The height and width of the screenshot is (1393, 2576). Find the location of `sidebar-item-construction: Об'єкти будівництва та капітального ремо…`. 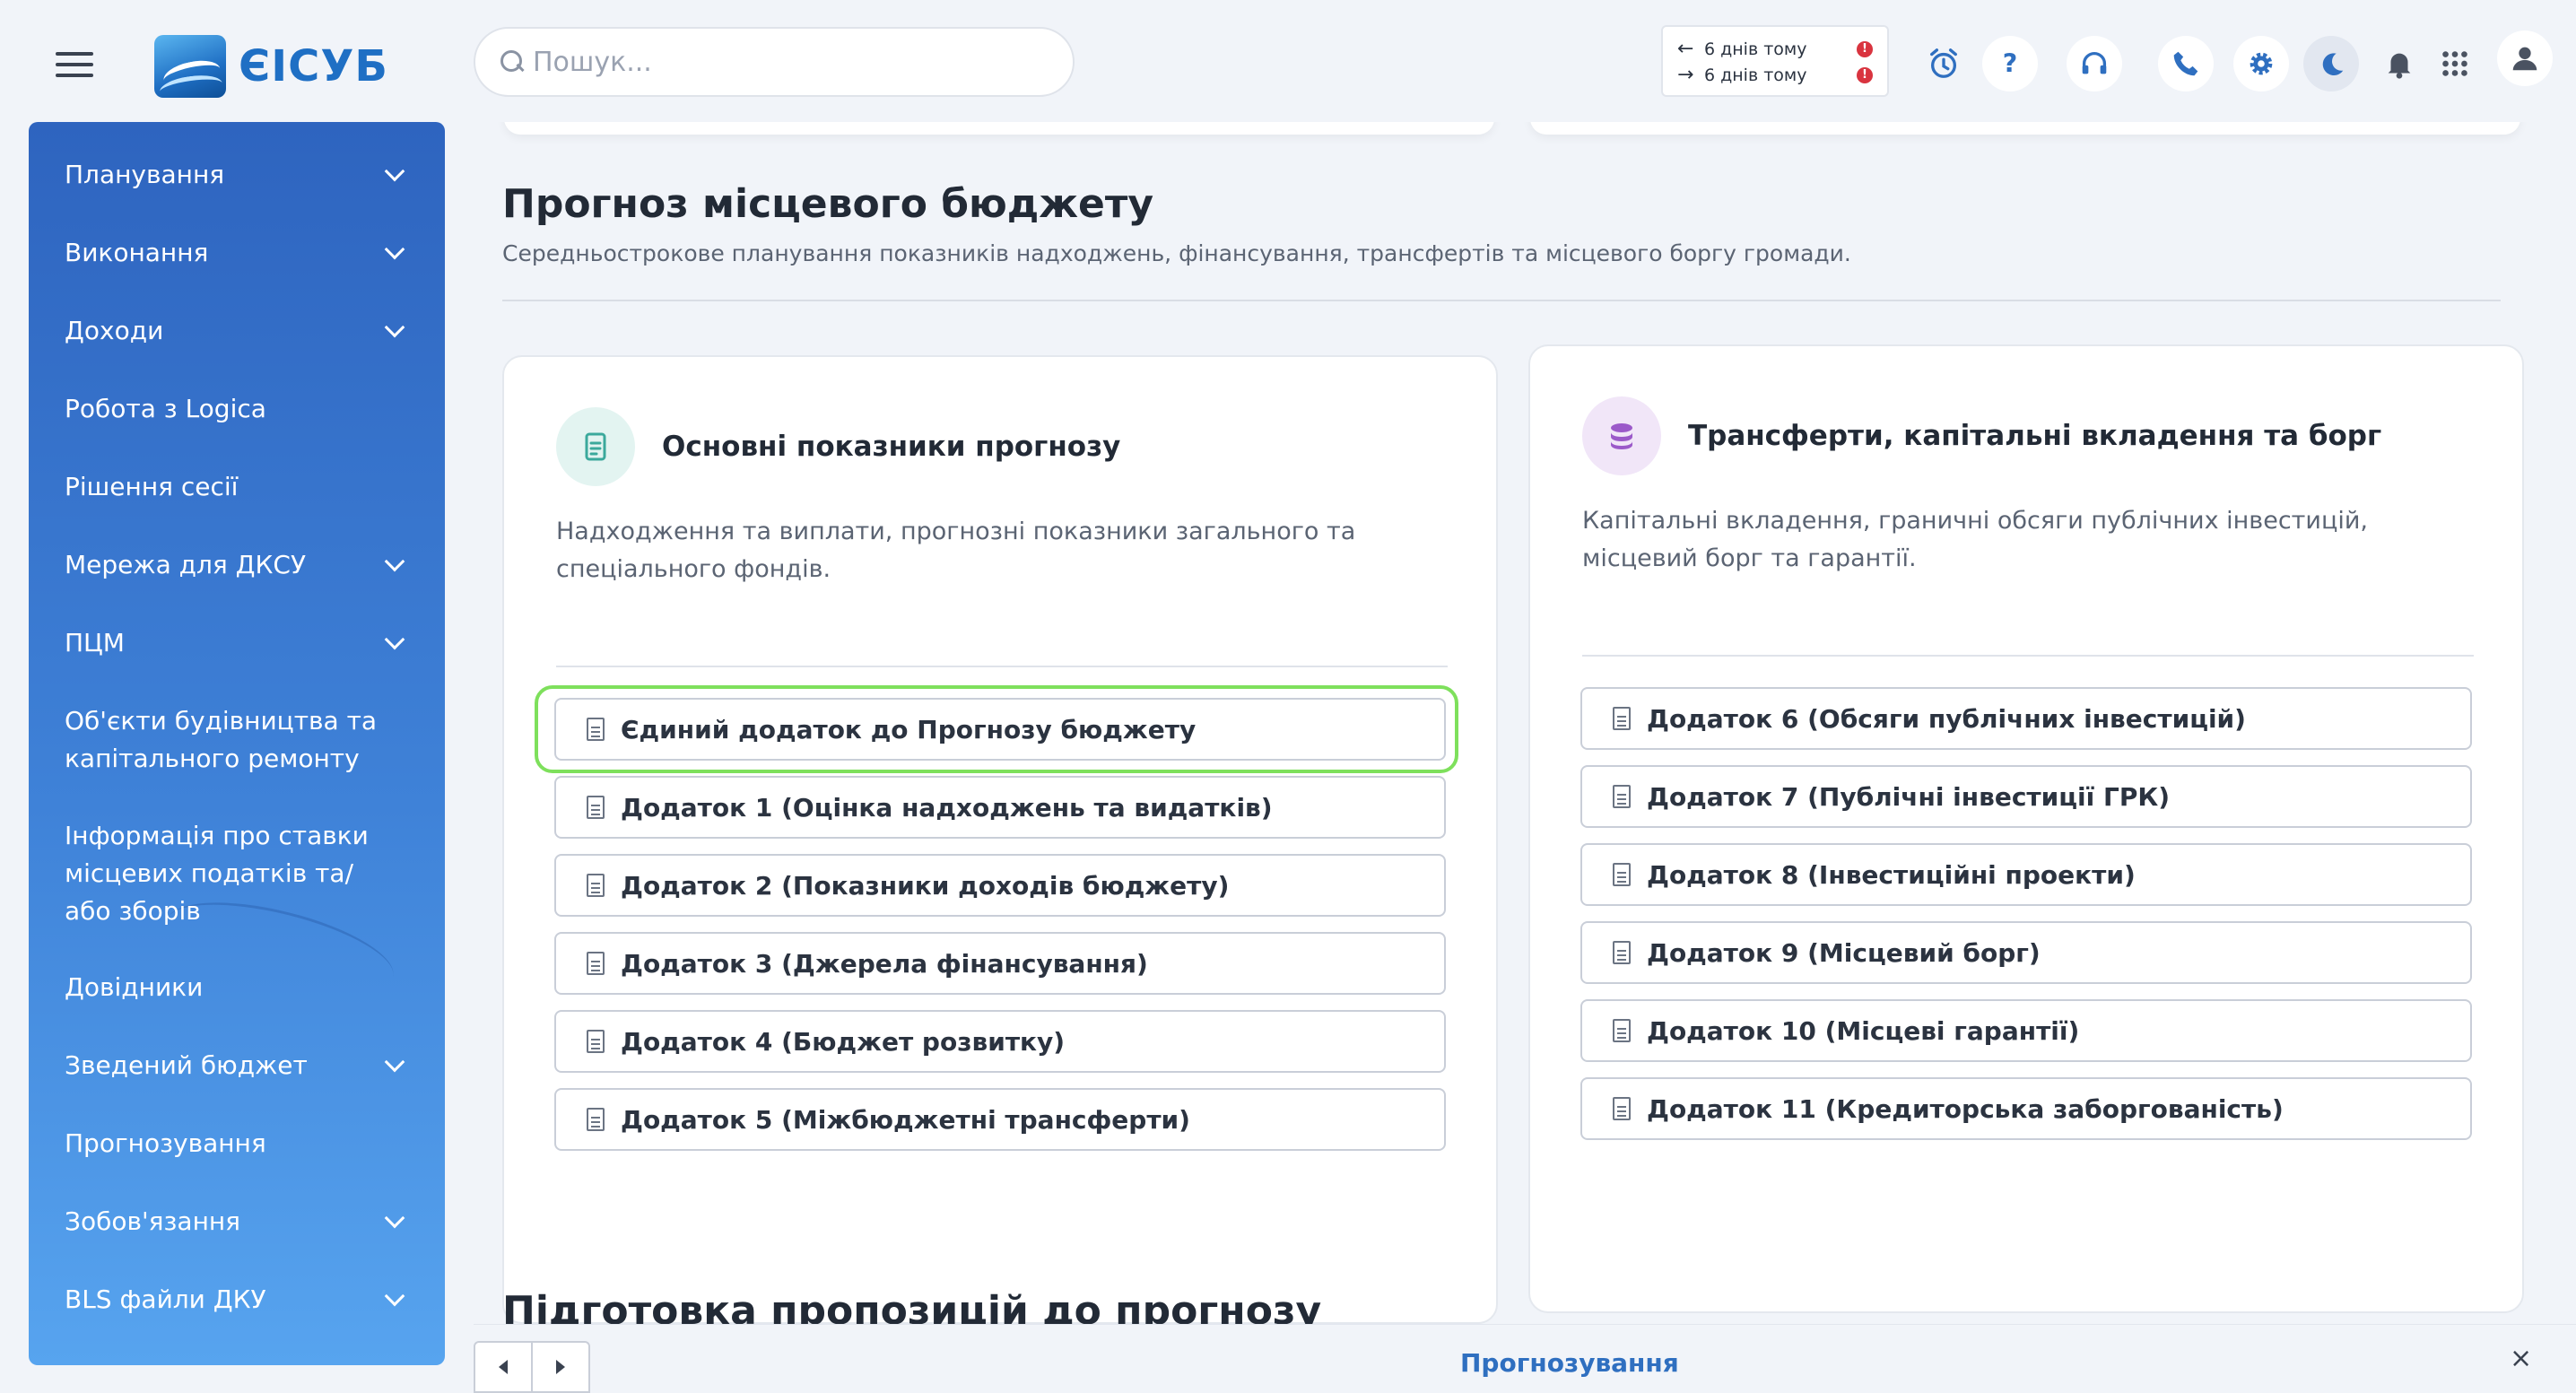

sidebar-item-construction: Об'єкти будівництва та капітального ремо… is located at coordinates (237, 740).